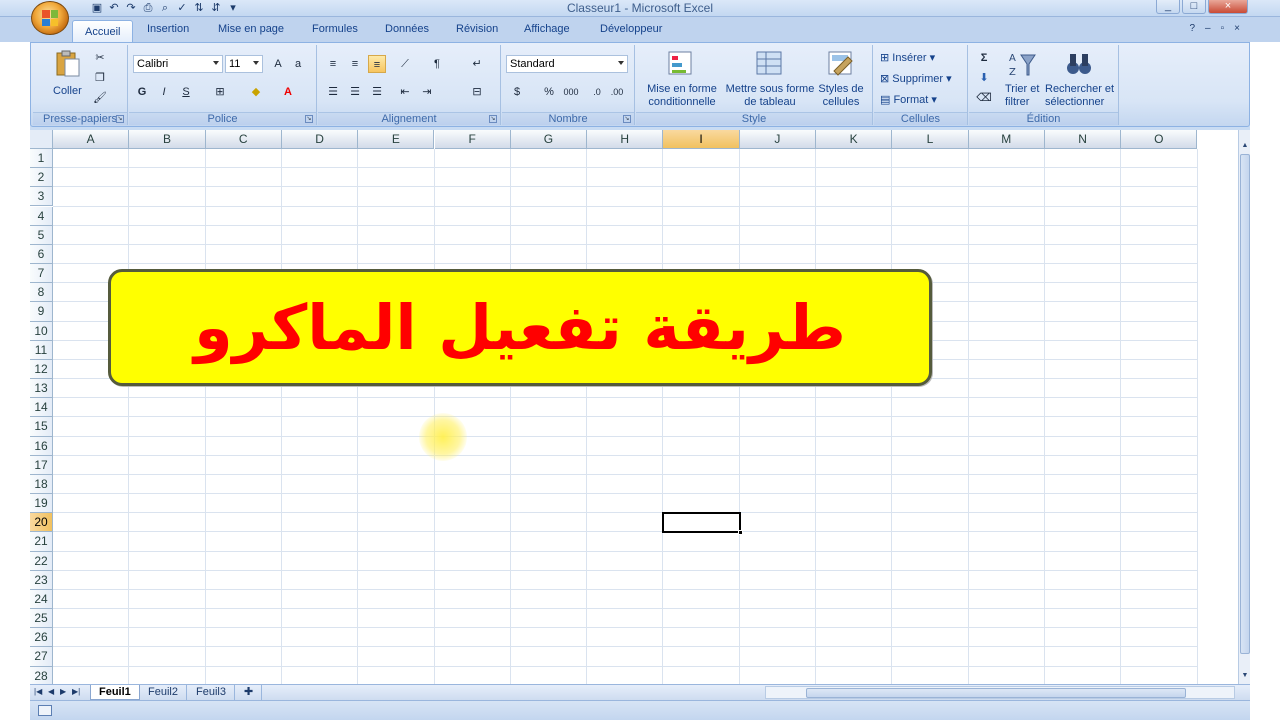 The image size is (1280, 720). What do you see at coordinates (320, 139) in the screenshot?
I see `column-header: D` at bounding box center [320, 139].